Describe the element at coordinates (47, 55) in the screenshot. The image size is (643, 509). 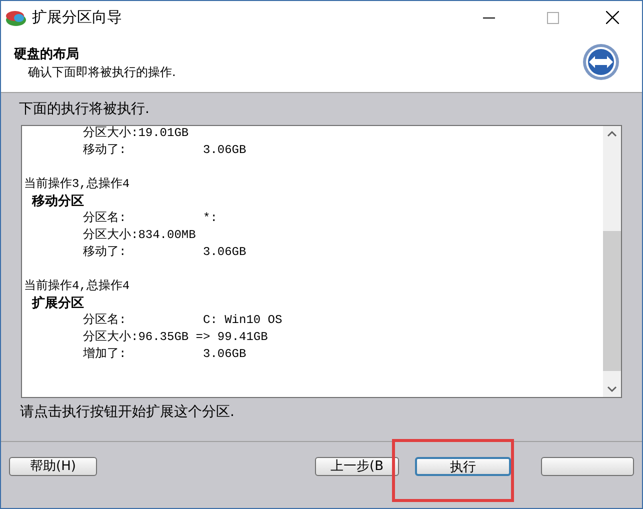
I see `header-title: 硬盘的布局` at that location.